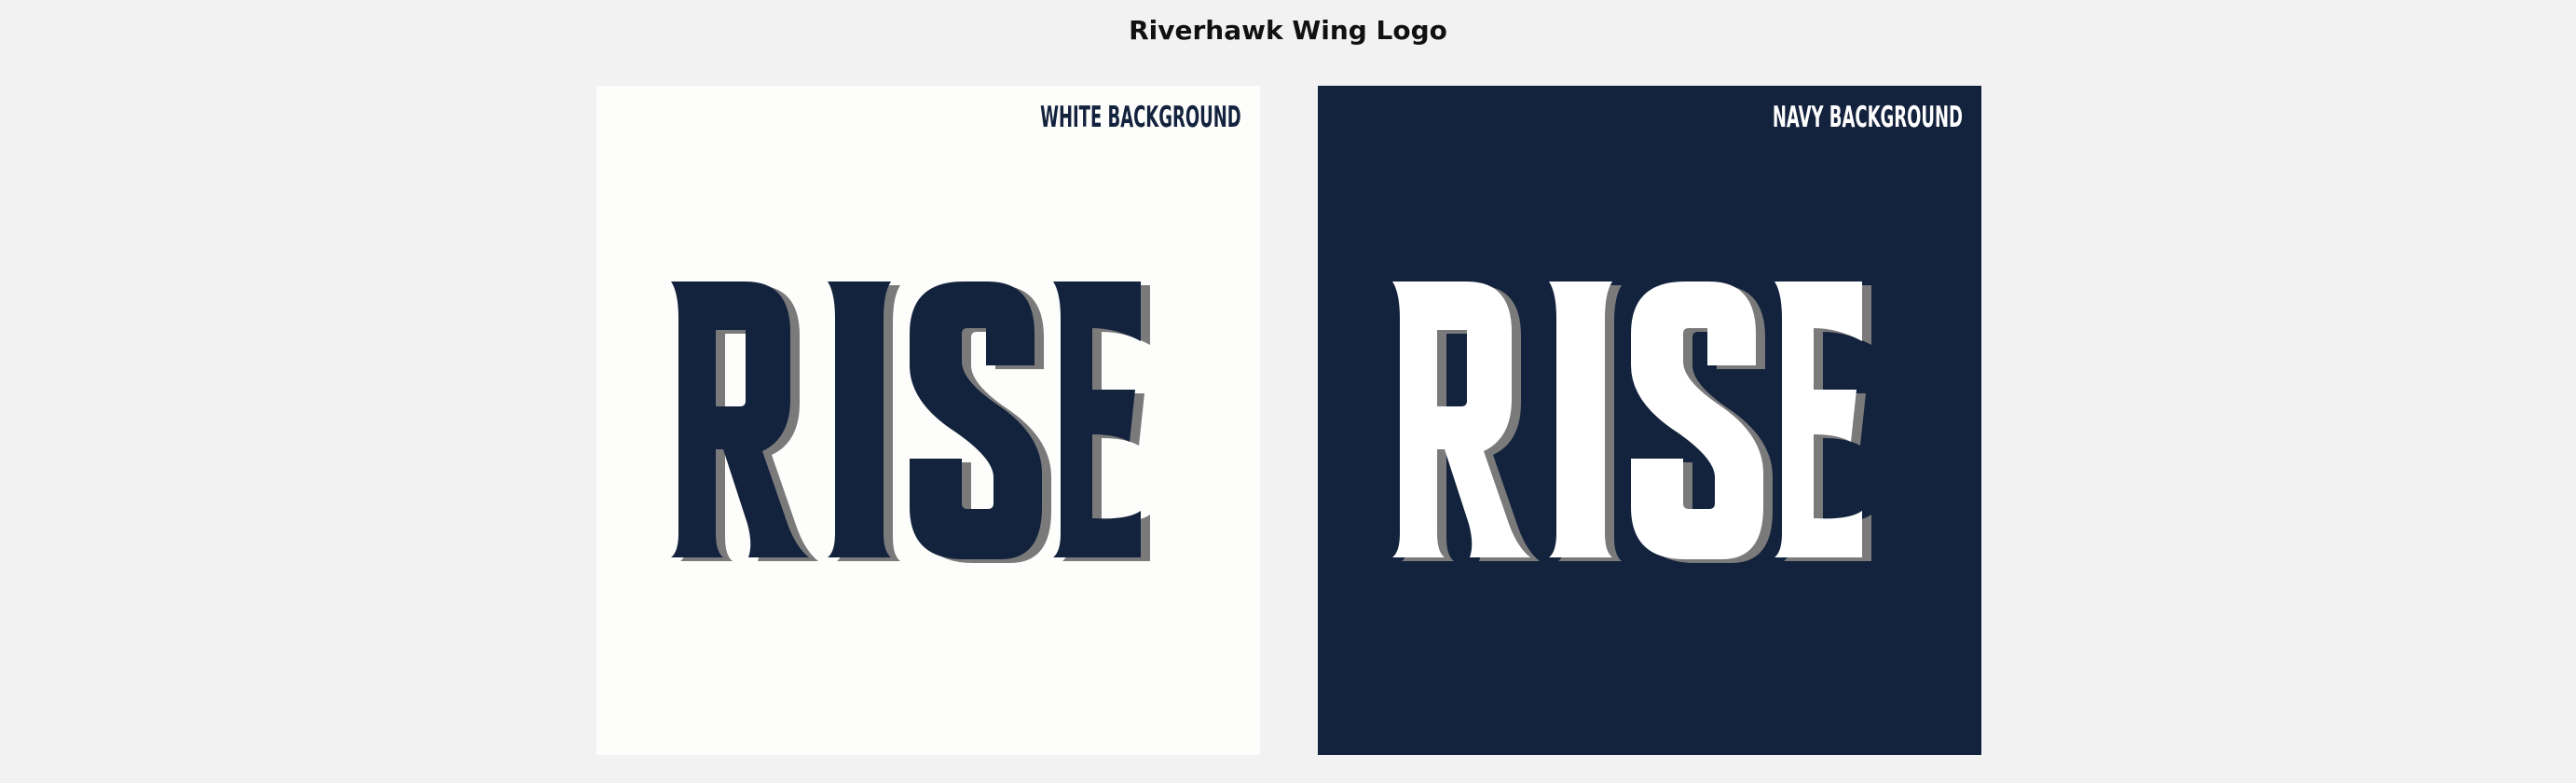 This screenshot has width=2576, height=783. What do you see at coordinates (1288, 30) in the screenshot?
I see `page-title: Riverhawk Wing Logo` at bounding box center [1288, 30].